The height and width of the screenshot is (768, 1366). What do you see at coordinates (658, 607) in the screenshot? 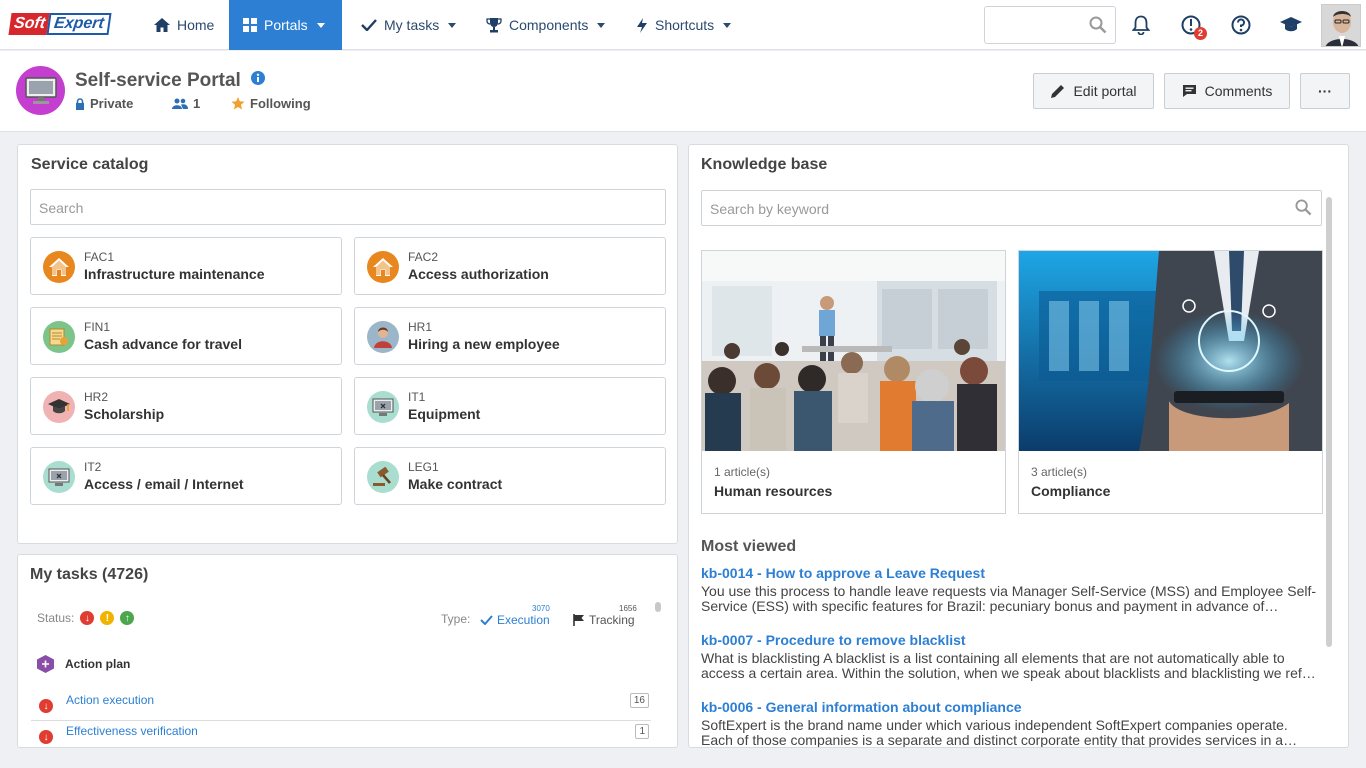
I see `tasks-scrollbar` at bounding box center [658, 607].